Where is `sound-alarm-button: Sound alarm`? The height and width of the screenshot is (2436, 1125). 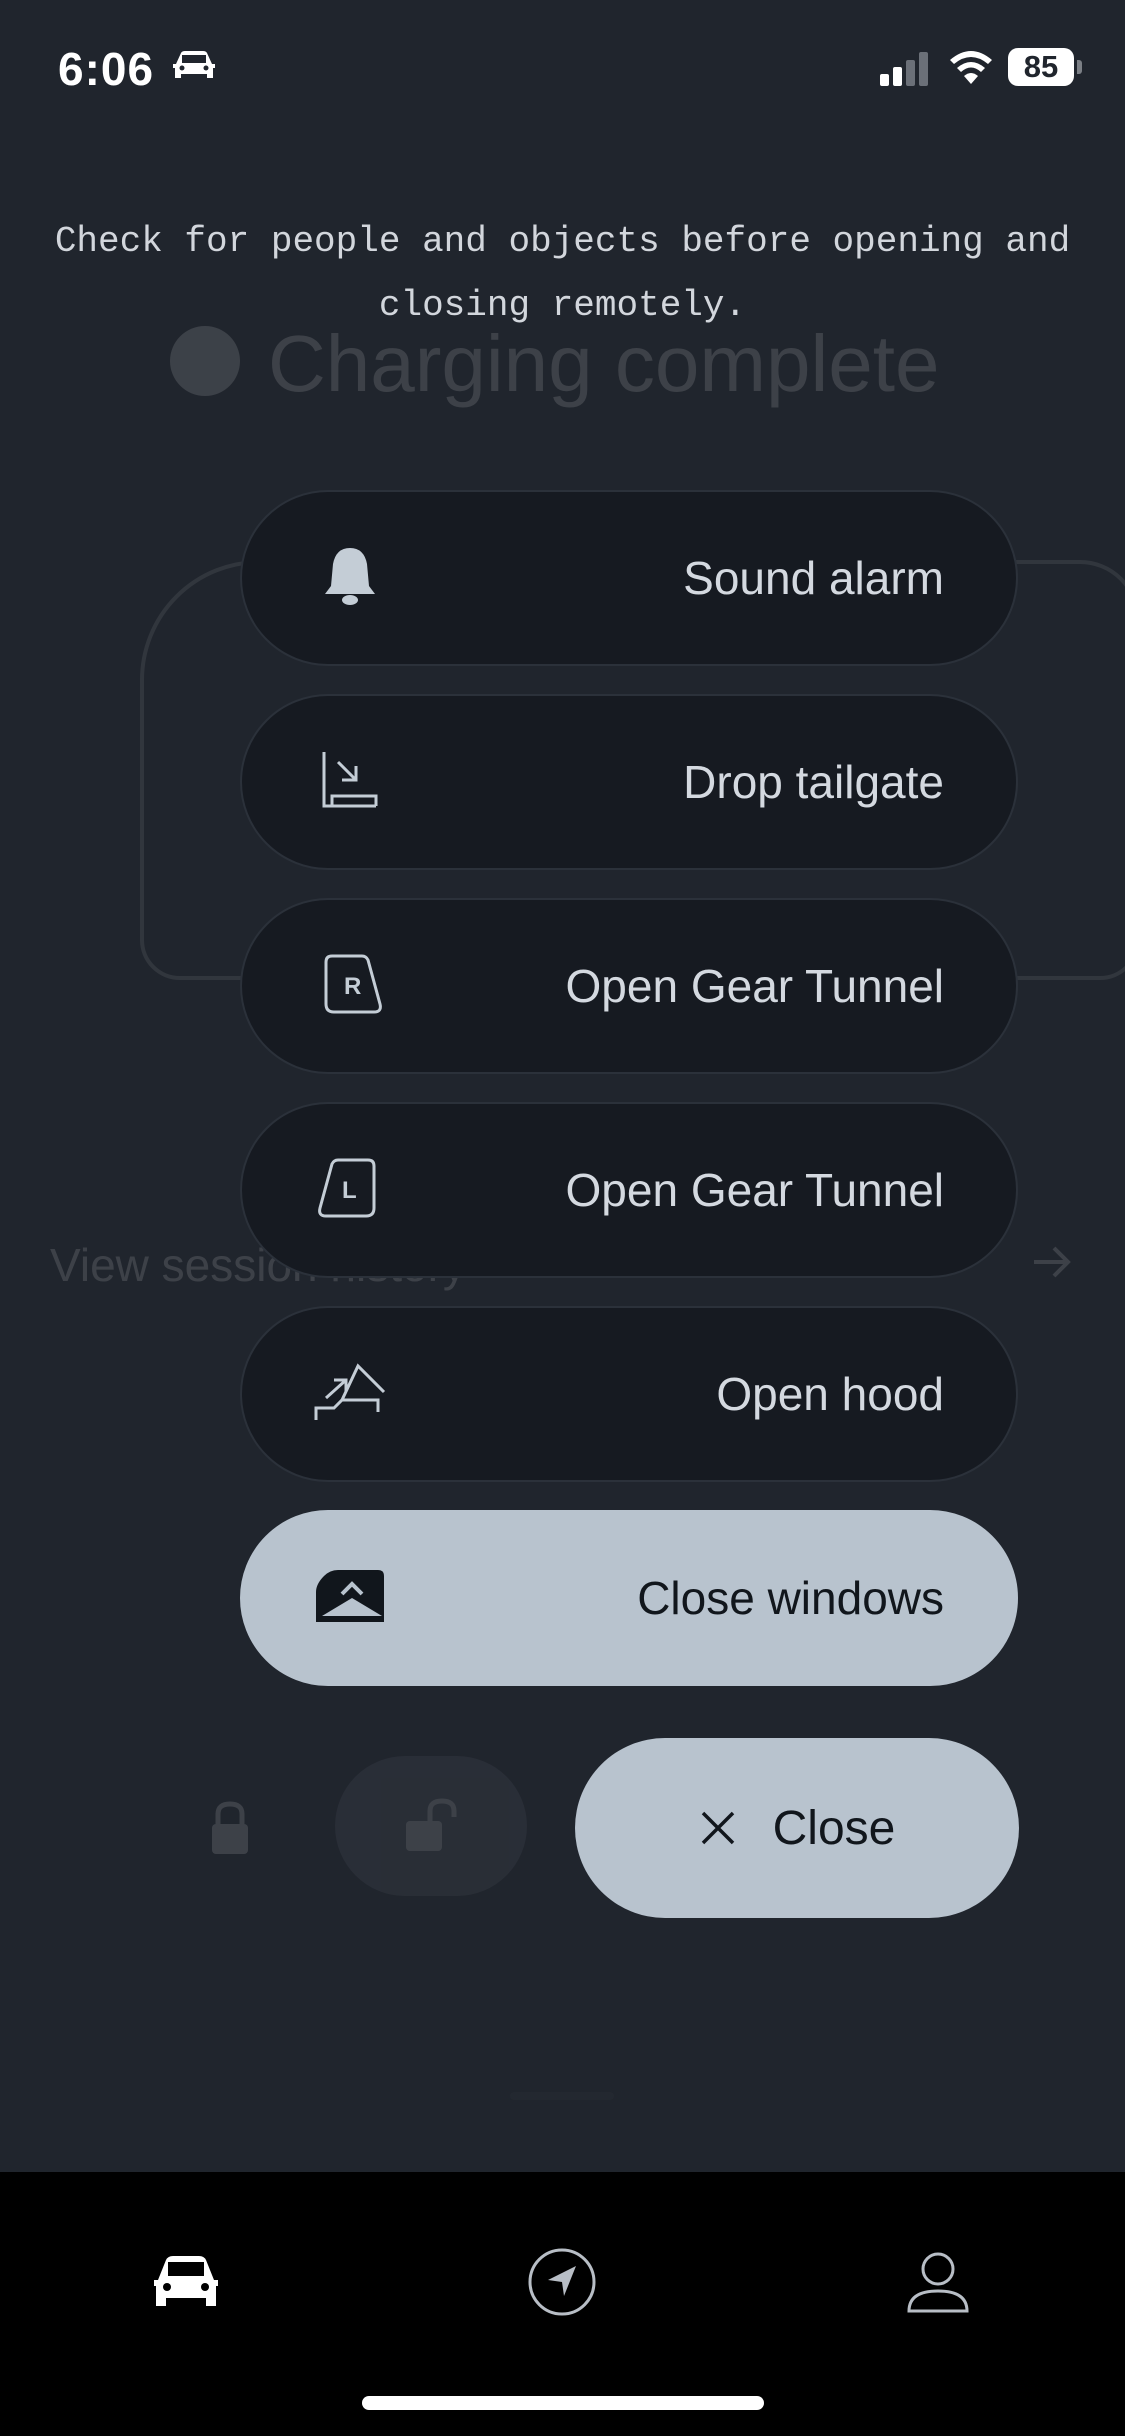
sound-alarm-button: Sound alarm is located at coordinates (629, 578).